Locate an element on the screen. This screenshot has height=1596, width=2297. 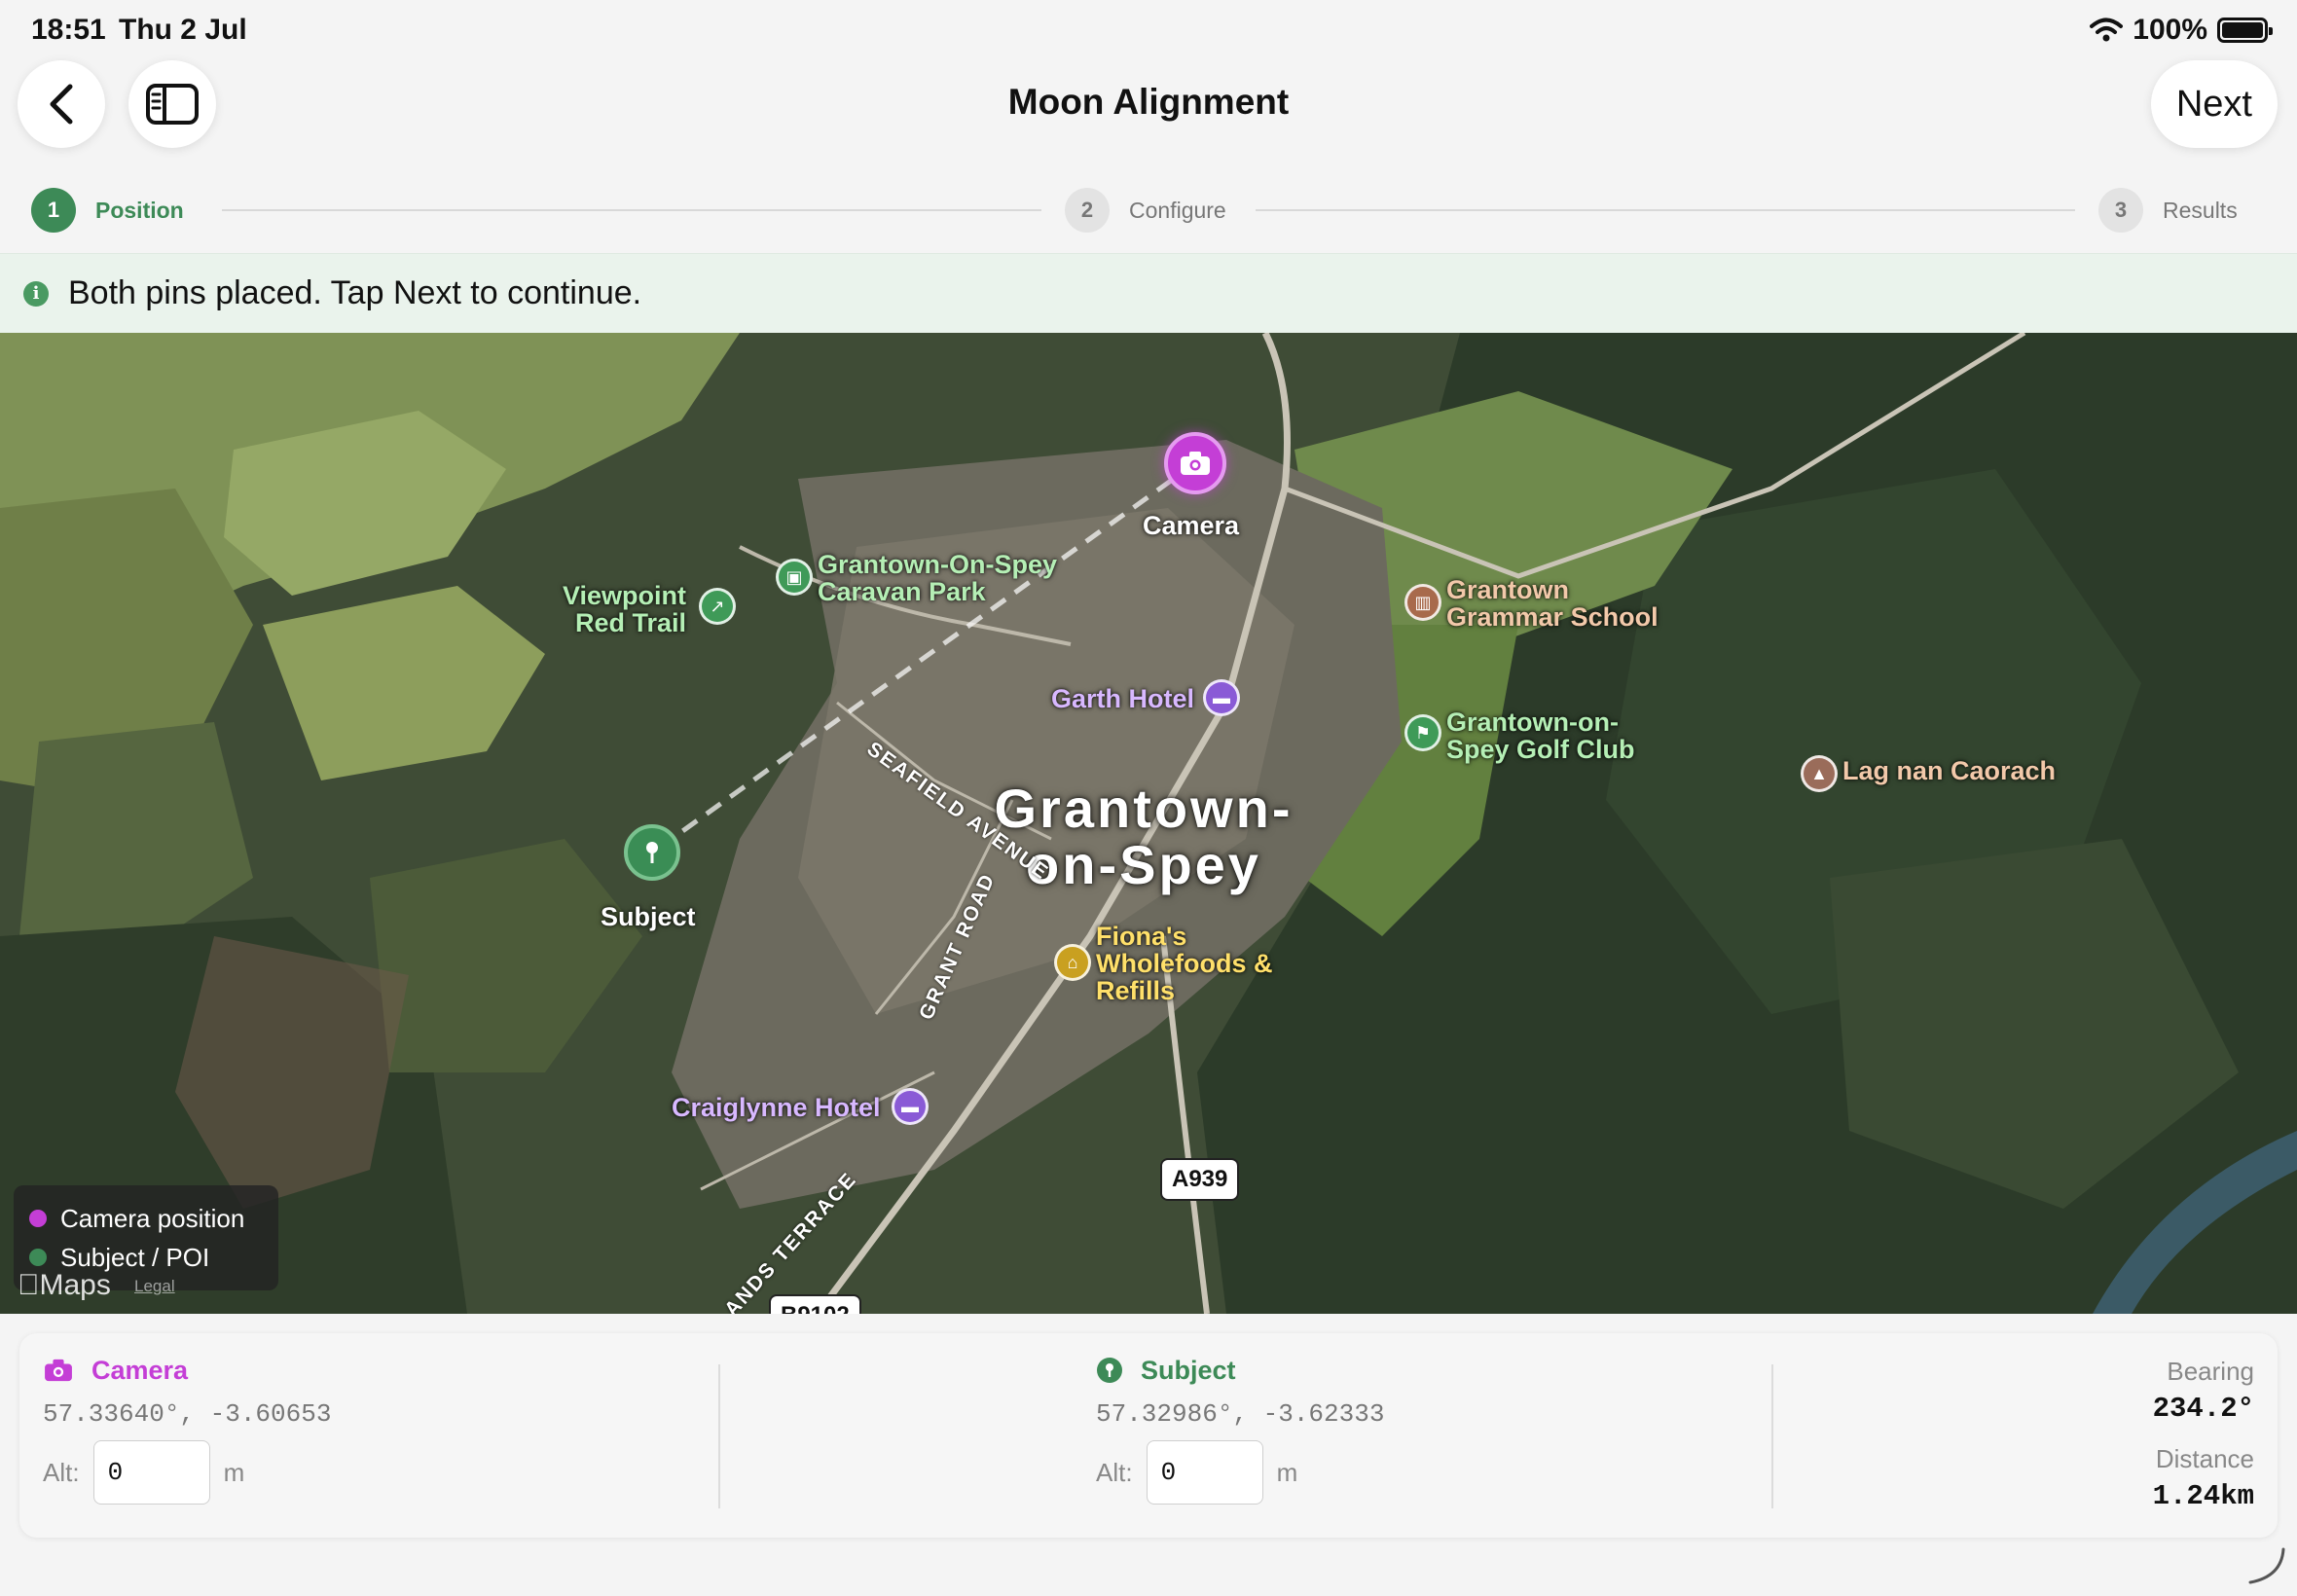
camera-title: Camera is located at coordinates (140, 1370).